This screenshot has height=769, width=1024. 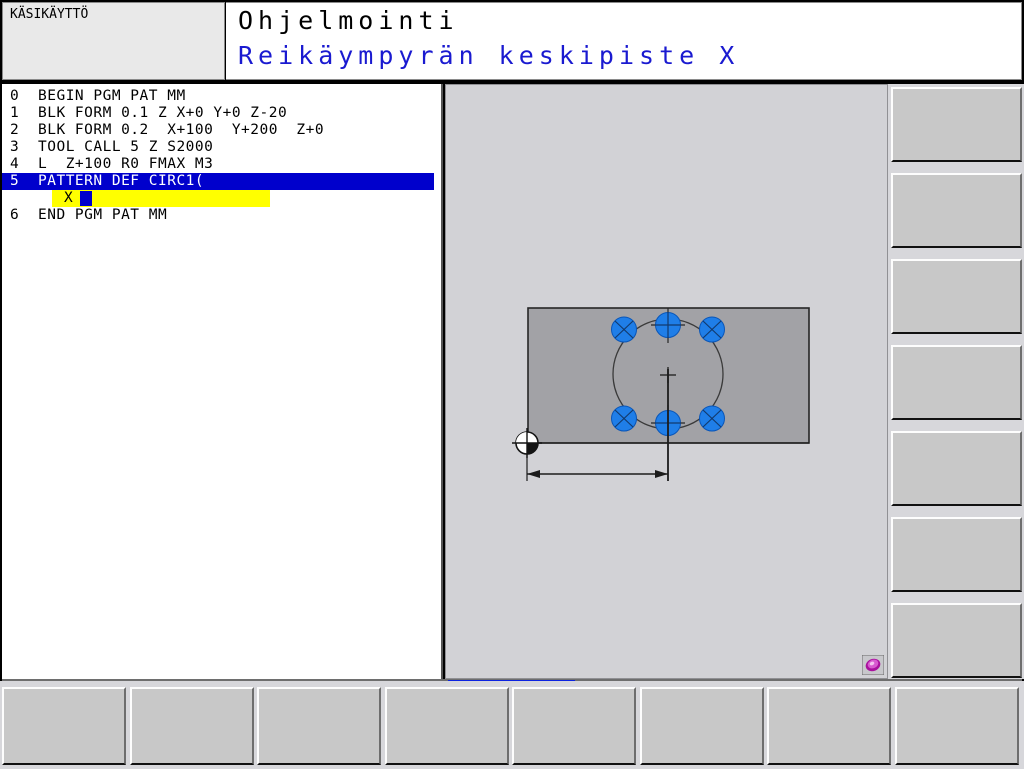 What do you see at coordinates (112, 96) in the screenshot?
I see `program-line-text: BEGIN PGM PAT MM` at bounding box center [112, 96].